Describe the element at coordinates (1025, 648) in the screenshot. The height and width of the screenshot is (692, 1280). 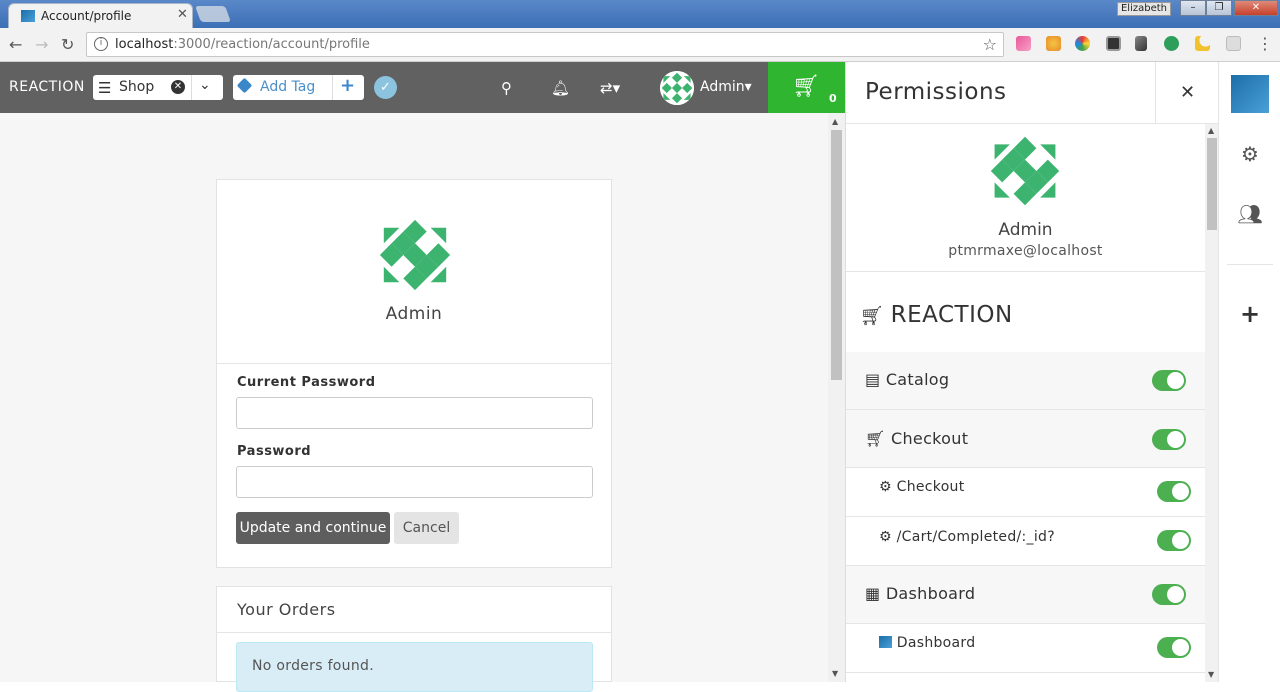
I see `permission-row-dashboard-sub: Dashboard` at that location.